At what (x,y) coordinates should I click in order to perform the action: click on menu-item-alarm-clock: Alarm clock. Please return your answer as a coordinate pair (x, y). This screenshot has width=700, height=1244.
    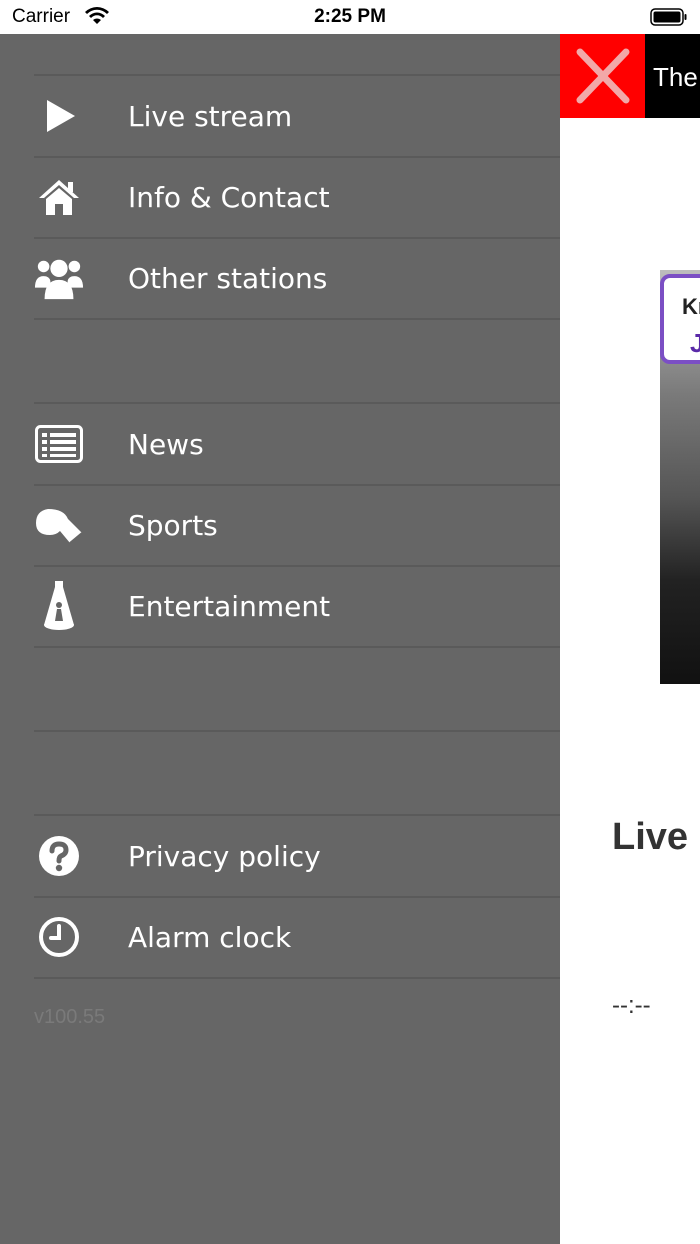
    Looking at the image, I should click on (280, 937).